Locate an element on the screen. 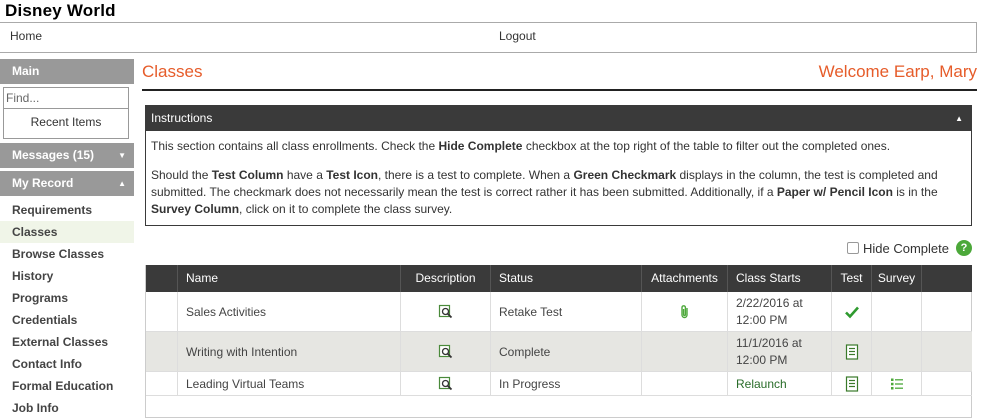  chevron-down-icon: ▼ is located at coordinates (122, 155).